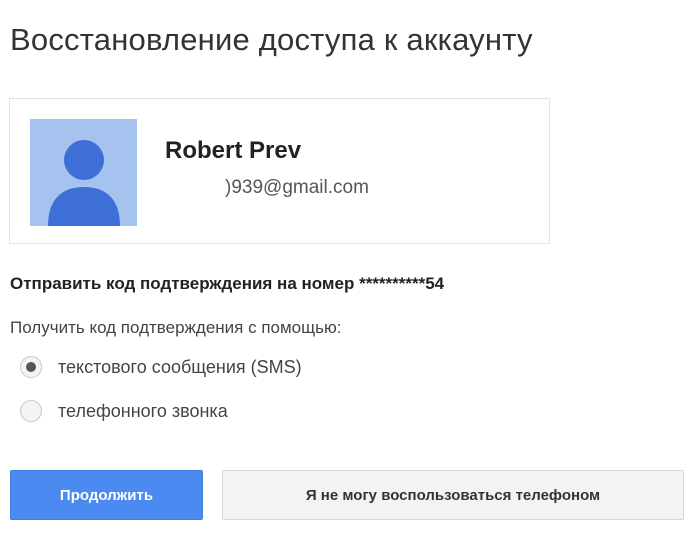 The height and width of the screenshot is (547, 700). Describe the element at coordinates (176, 327) in the screenshot. I see `receive-method-label: Получить код подтверждения с помощью:` at that location.